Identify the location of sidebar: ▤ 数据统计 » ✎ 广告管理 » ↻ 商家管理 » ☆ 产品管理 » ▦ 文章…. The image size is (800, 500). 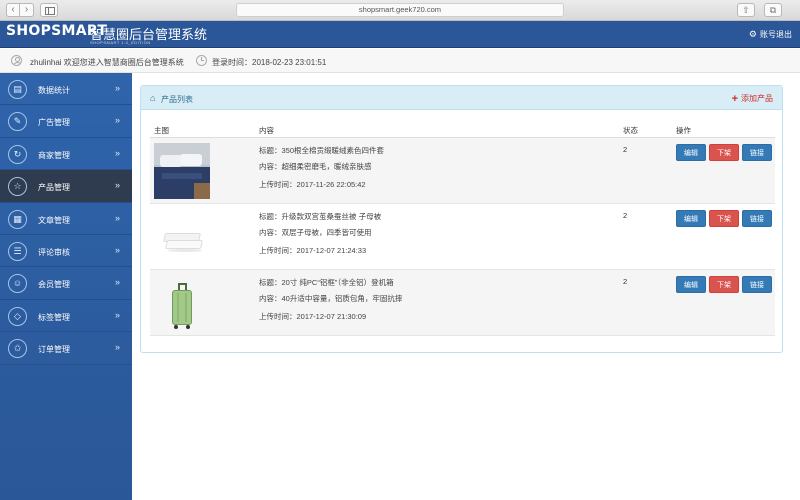
(66, 286).